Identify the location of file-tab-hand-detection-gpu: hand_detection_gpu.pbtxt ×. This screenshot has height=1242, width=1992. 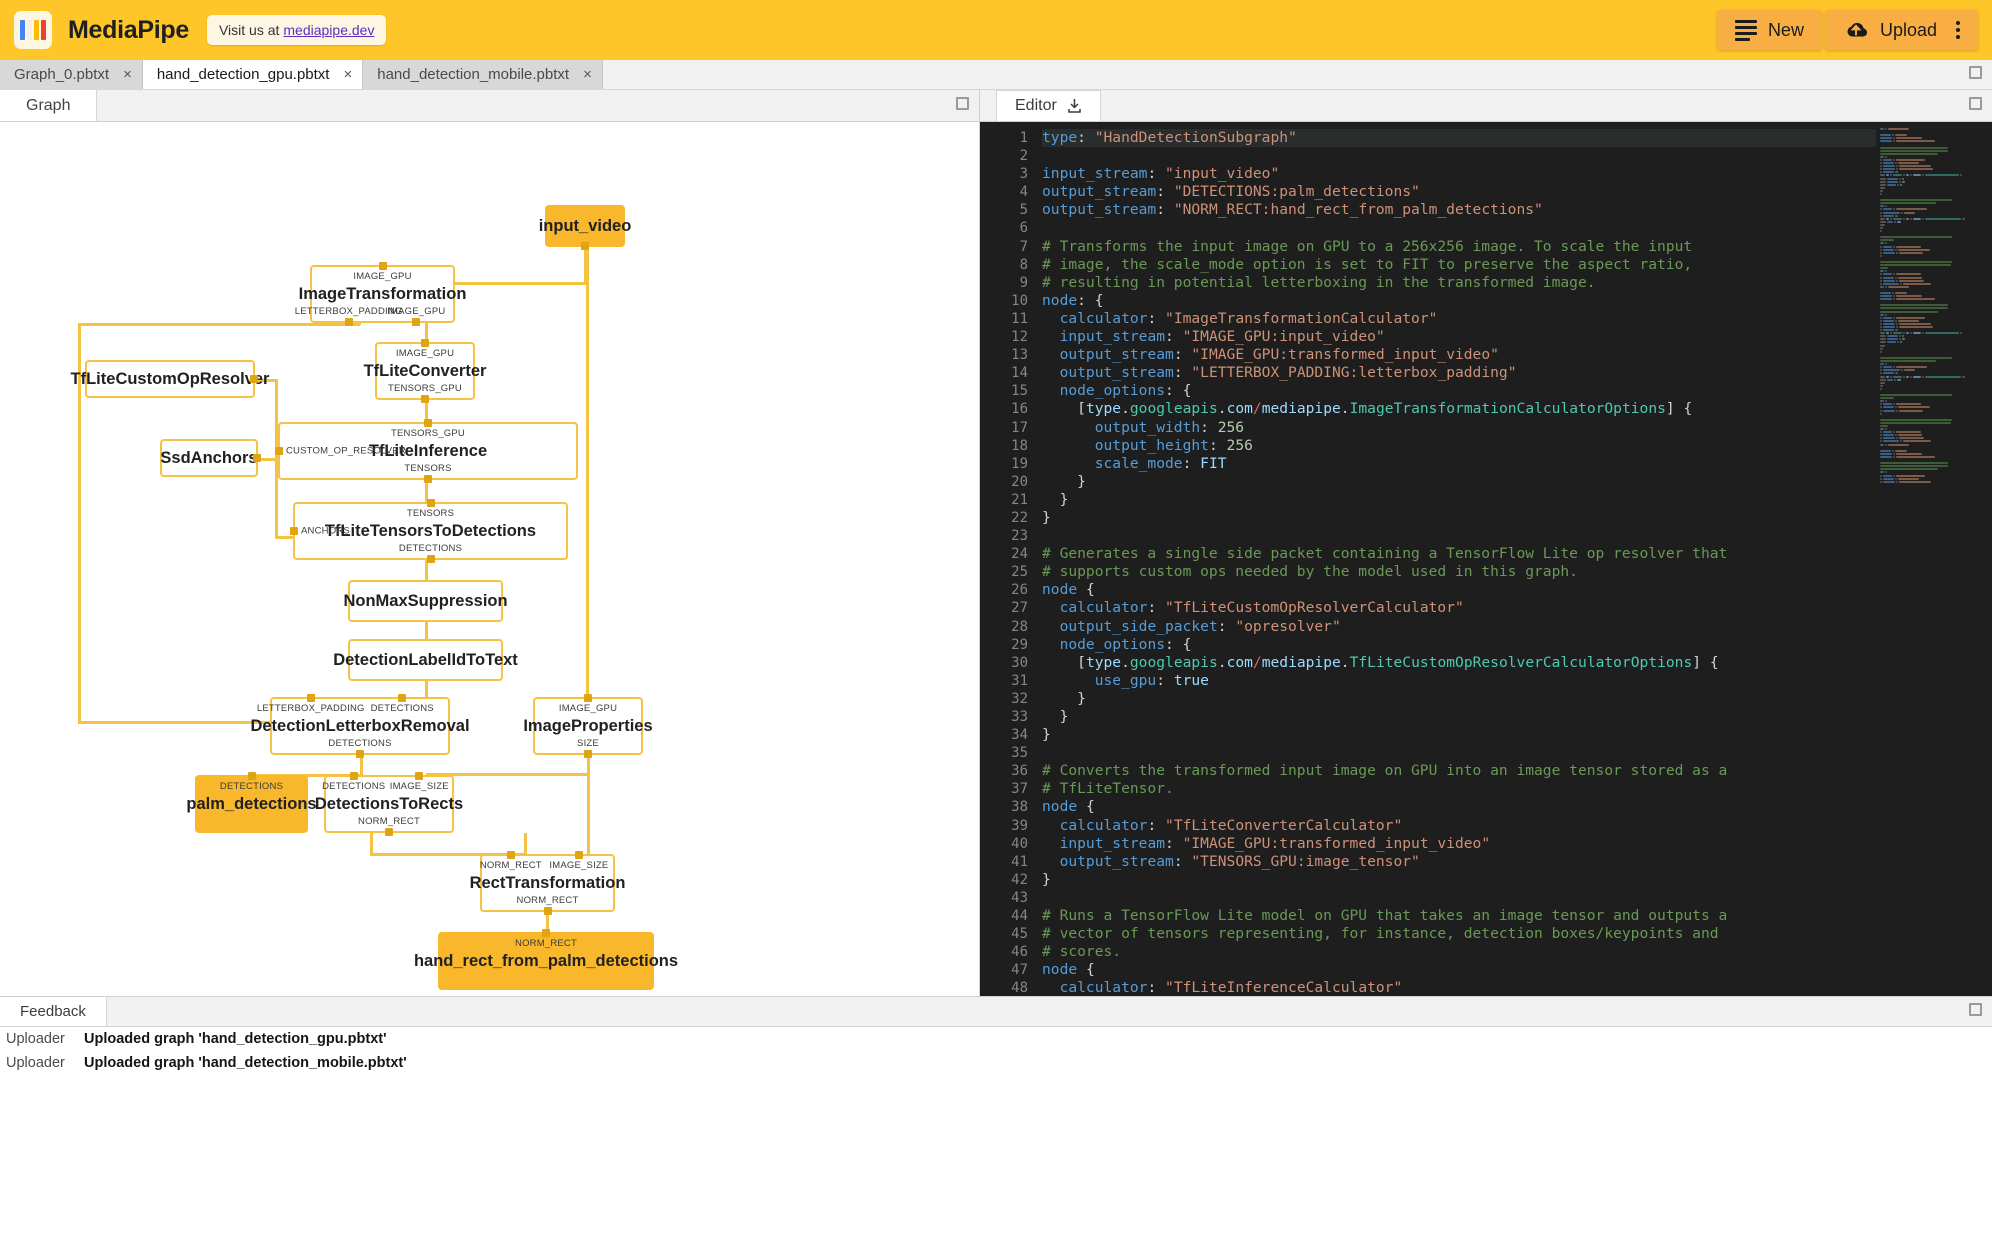
(253, 74).